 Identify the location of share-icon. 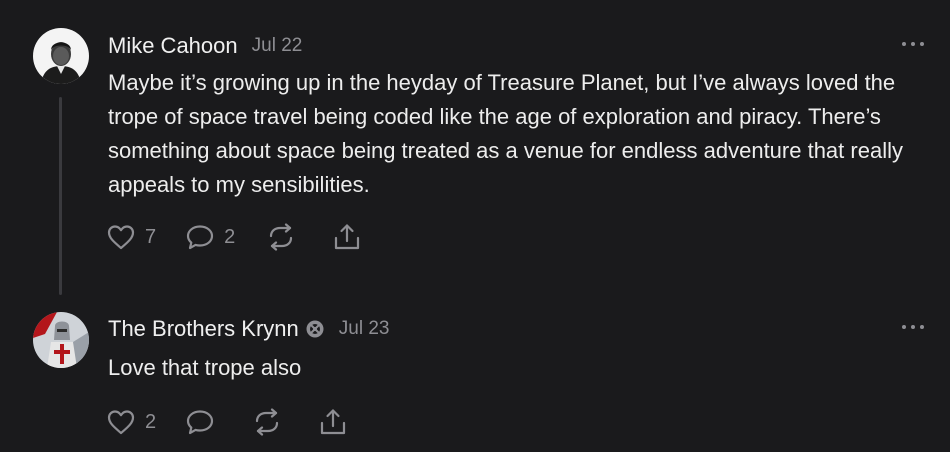
(333, 422).